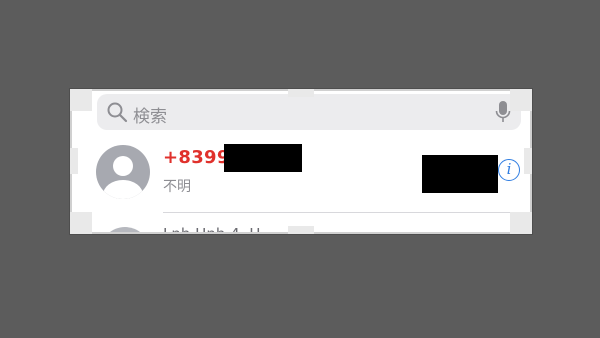 The width and height of the screenshot is (600, 338). What do you see at coordinates (509, 170) in the screenshot?
I see `info-icon: i` at bounding box center [509, 170].